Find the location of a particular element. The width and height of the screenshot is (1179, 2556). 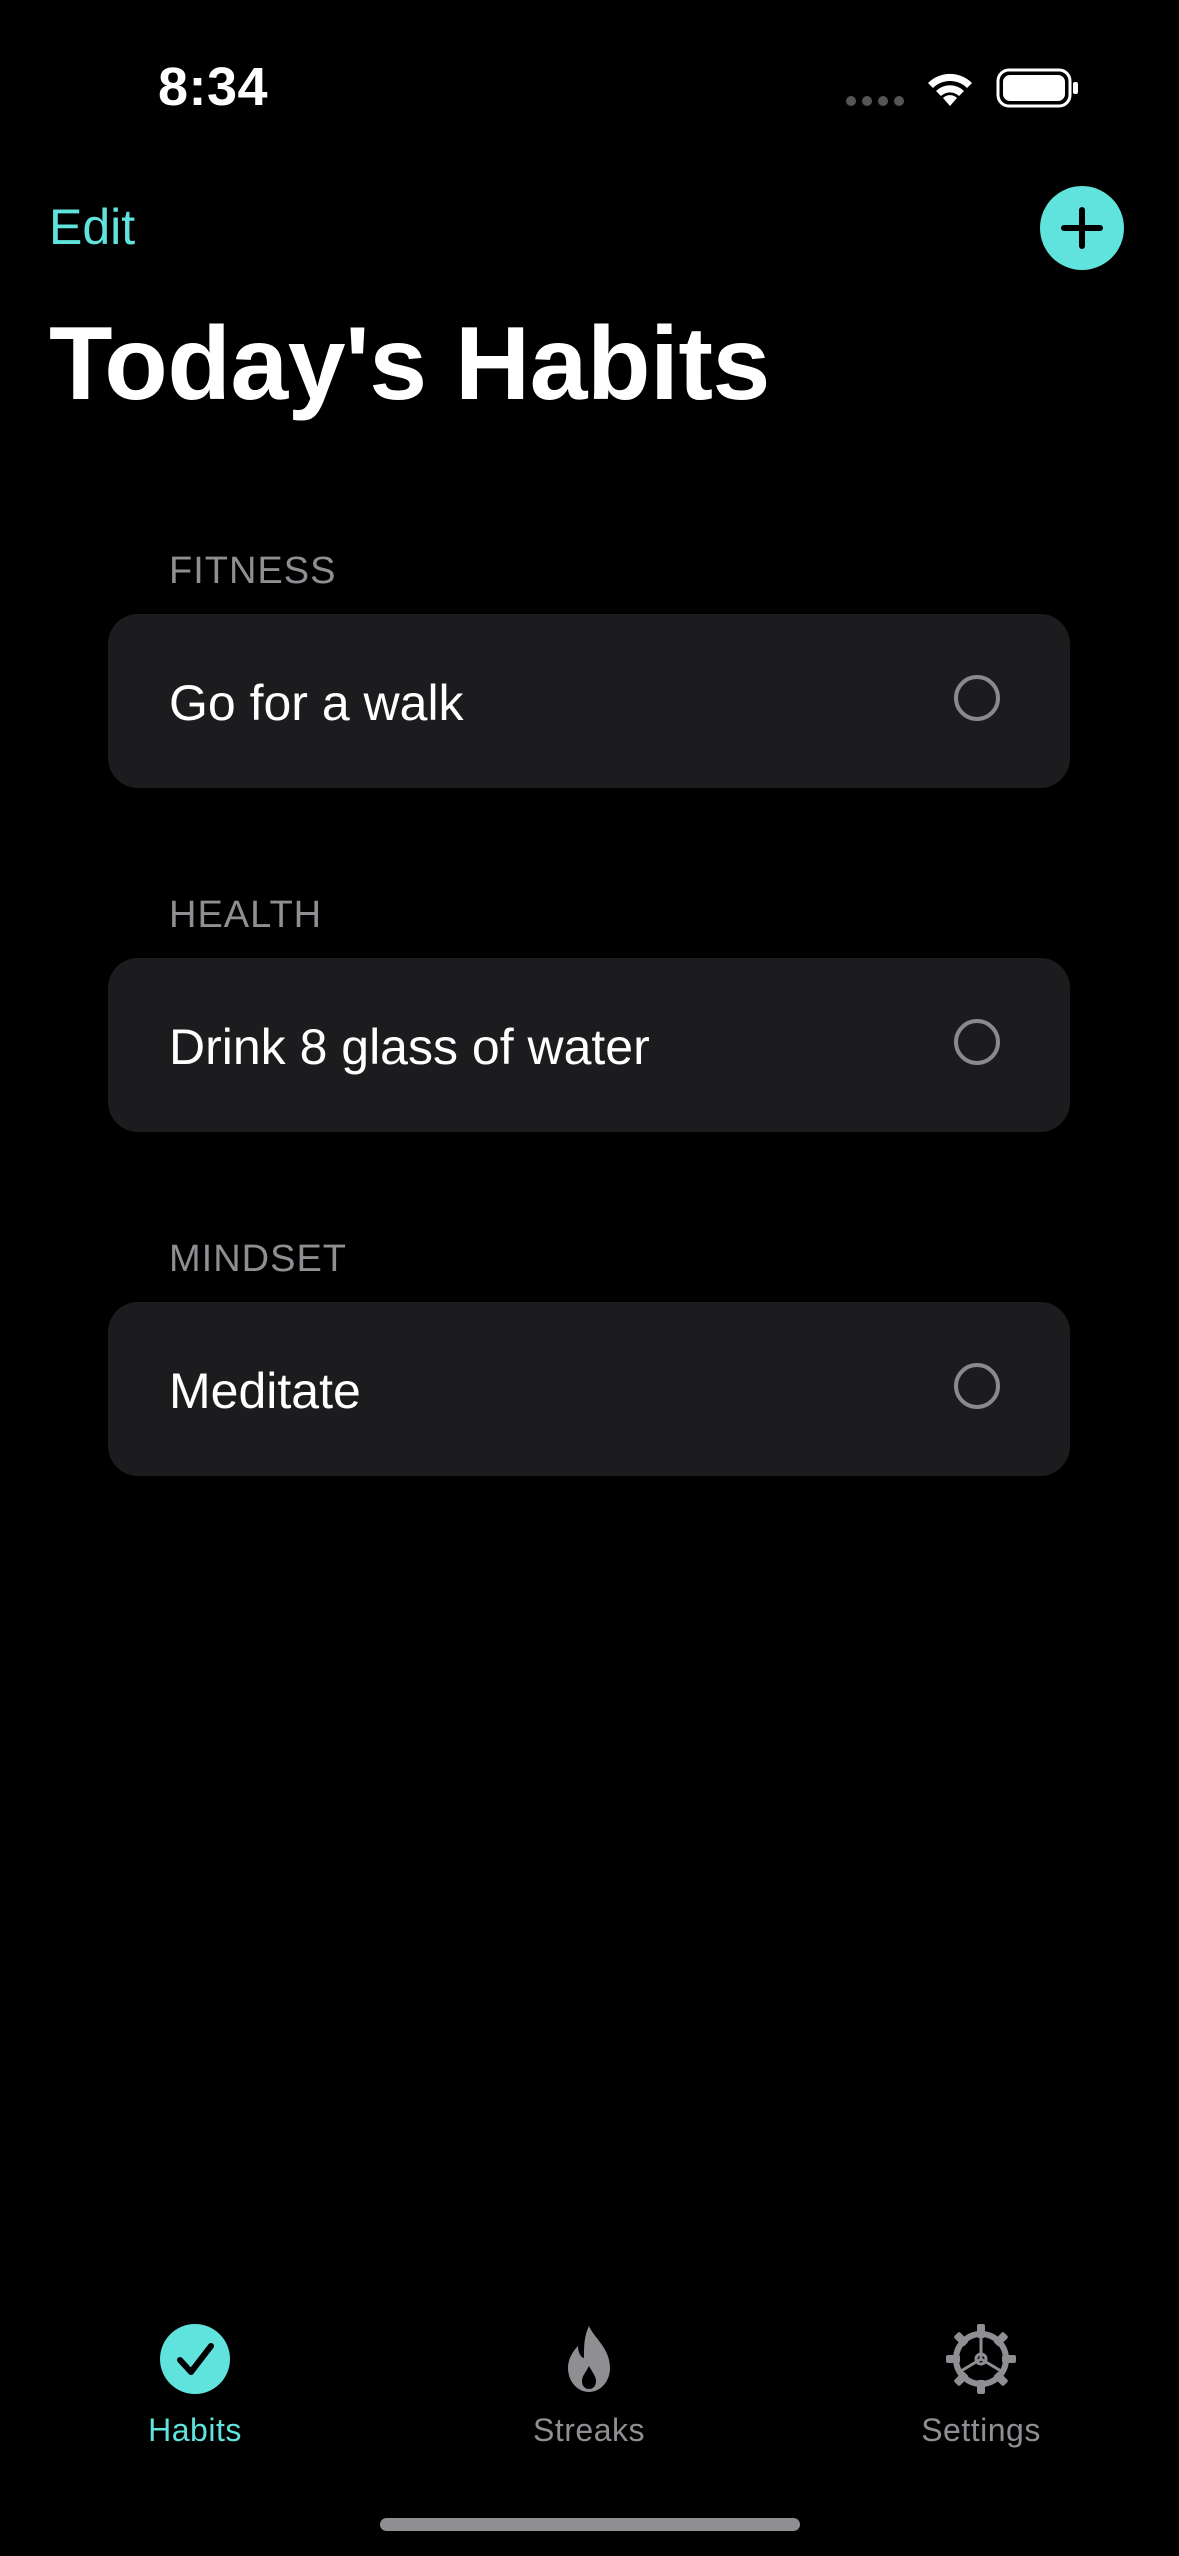

status-bar: 8:34 is located at coordinates (589, 90).